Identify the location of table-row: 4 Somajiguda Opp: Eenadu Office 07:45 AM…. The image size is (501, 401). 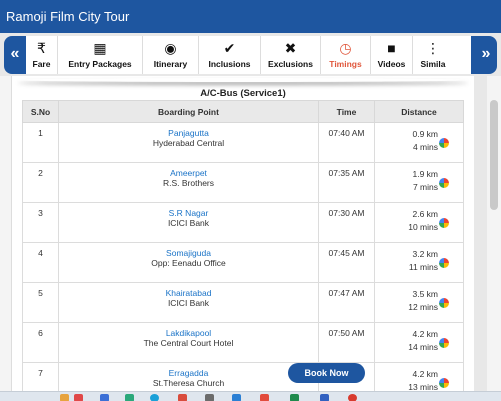
(243, 262).